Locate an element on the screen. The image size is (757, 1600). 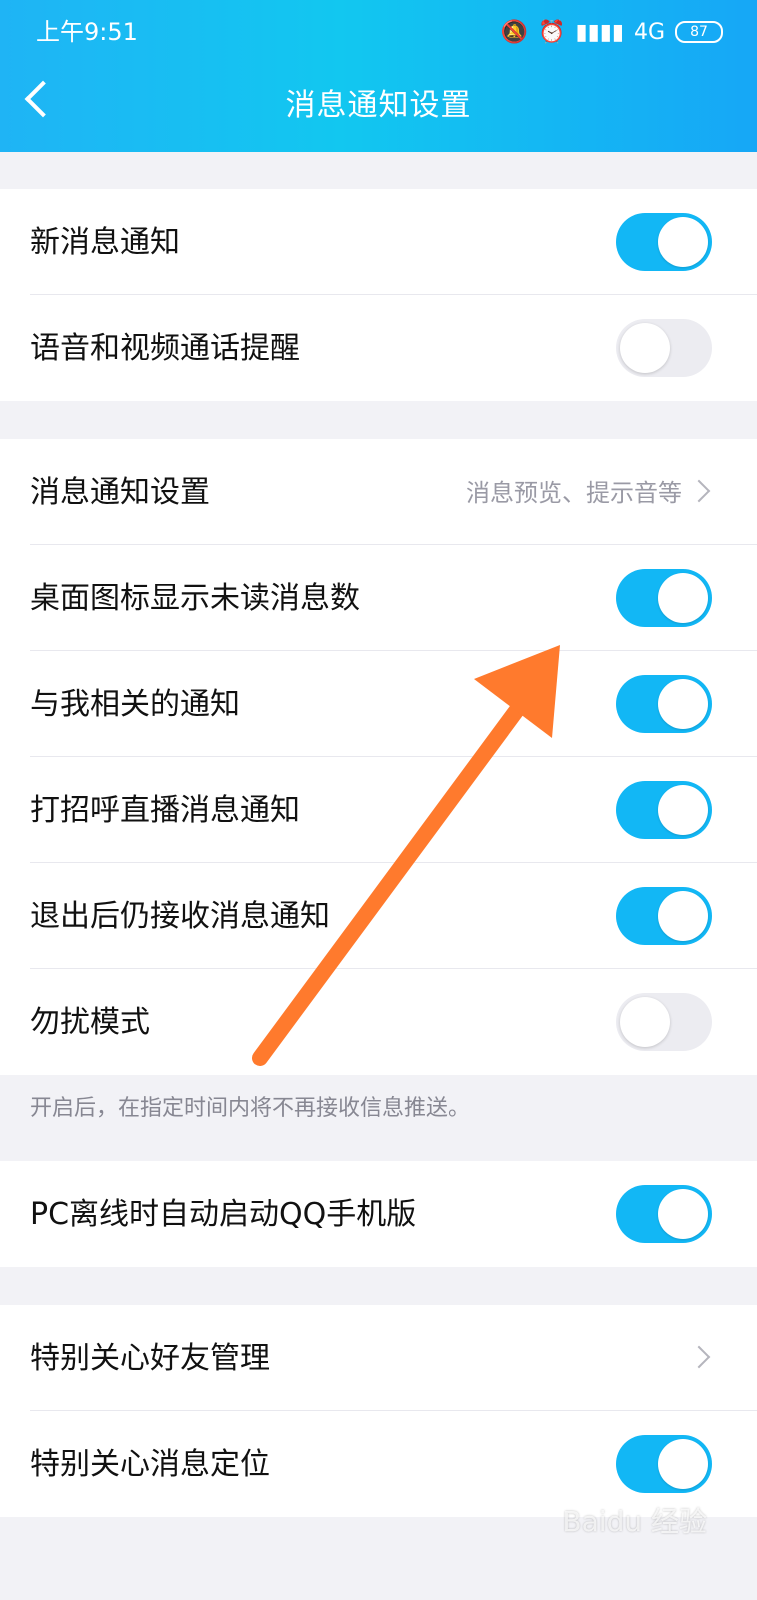
row-voice-video-reminder: 语音和视频通话提醒 is located at coordinates (378, 348).